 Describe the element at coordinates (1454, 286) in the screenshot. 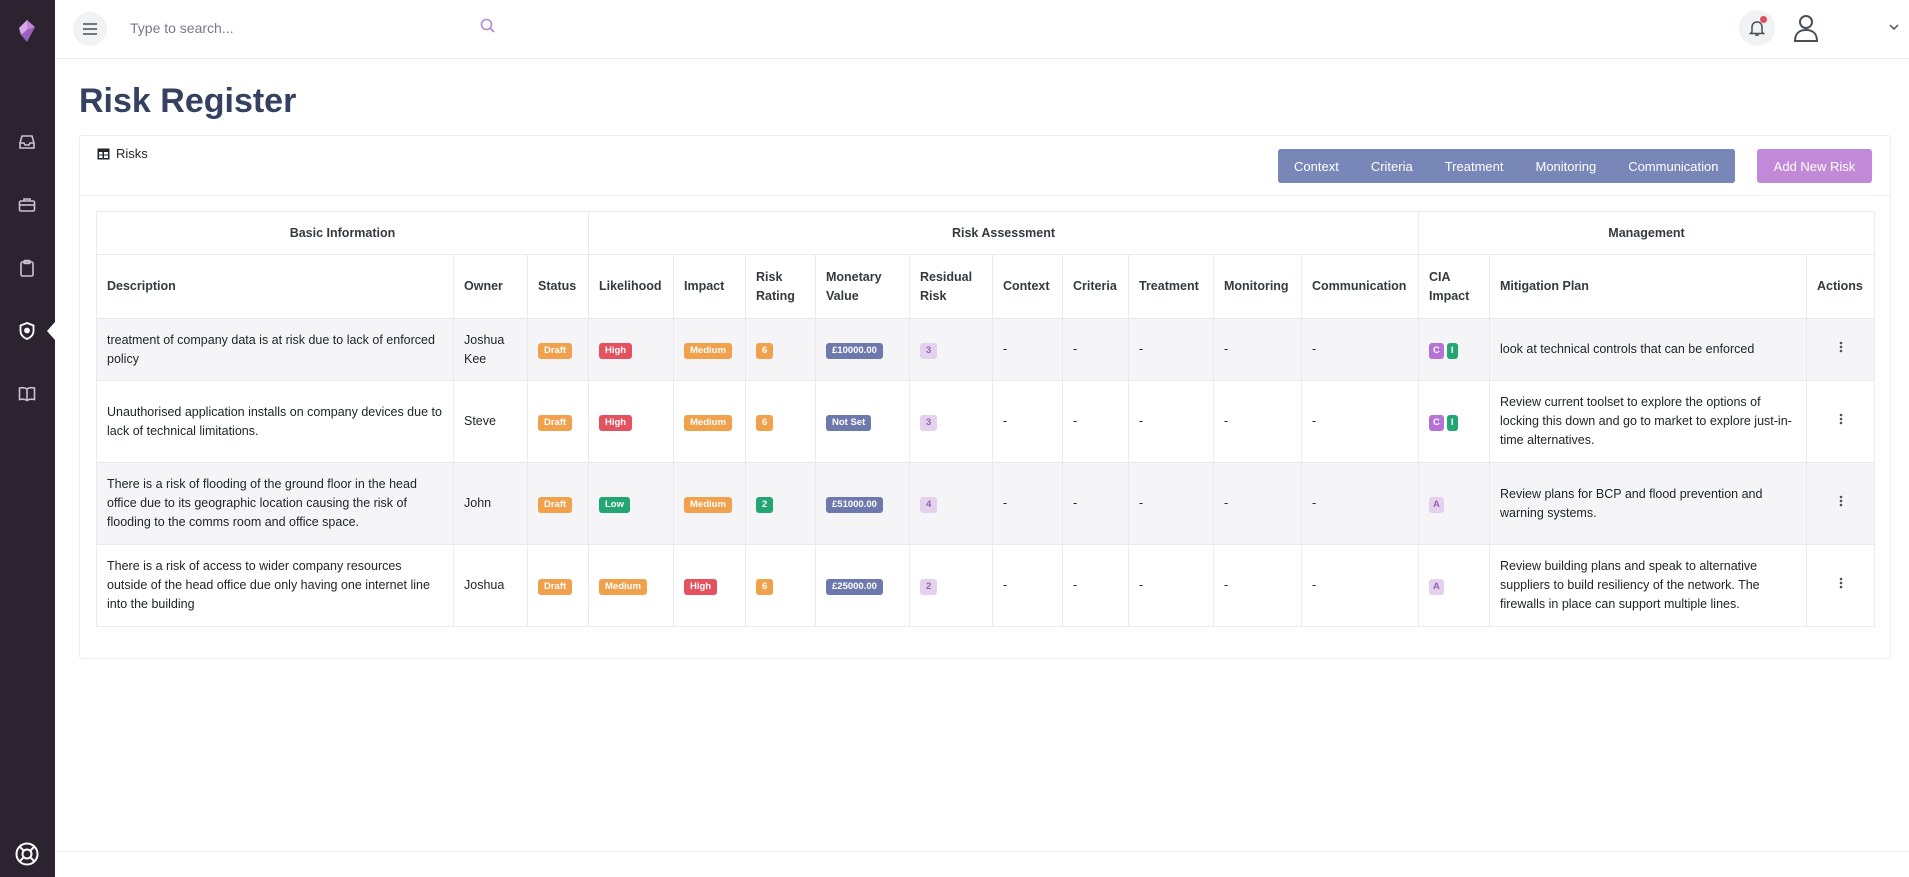

I see `col-cia-impact: CIA Impact` at that location.